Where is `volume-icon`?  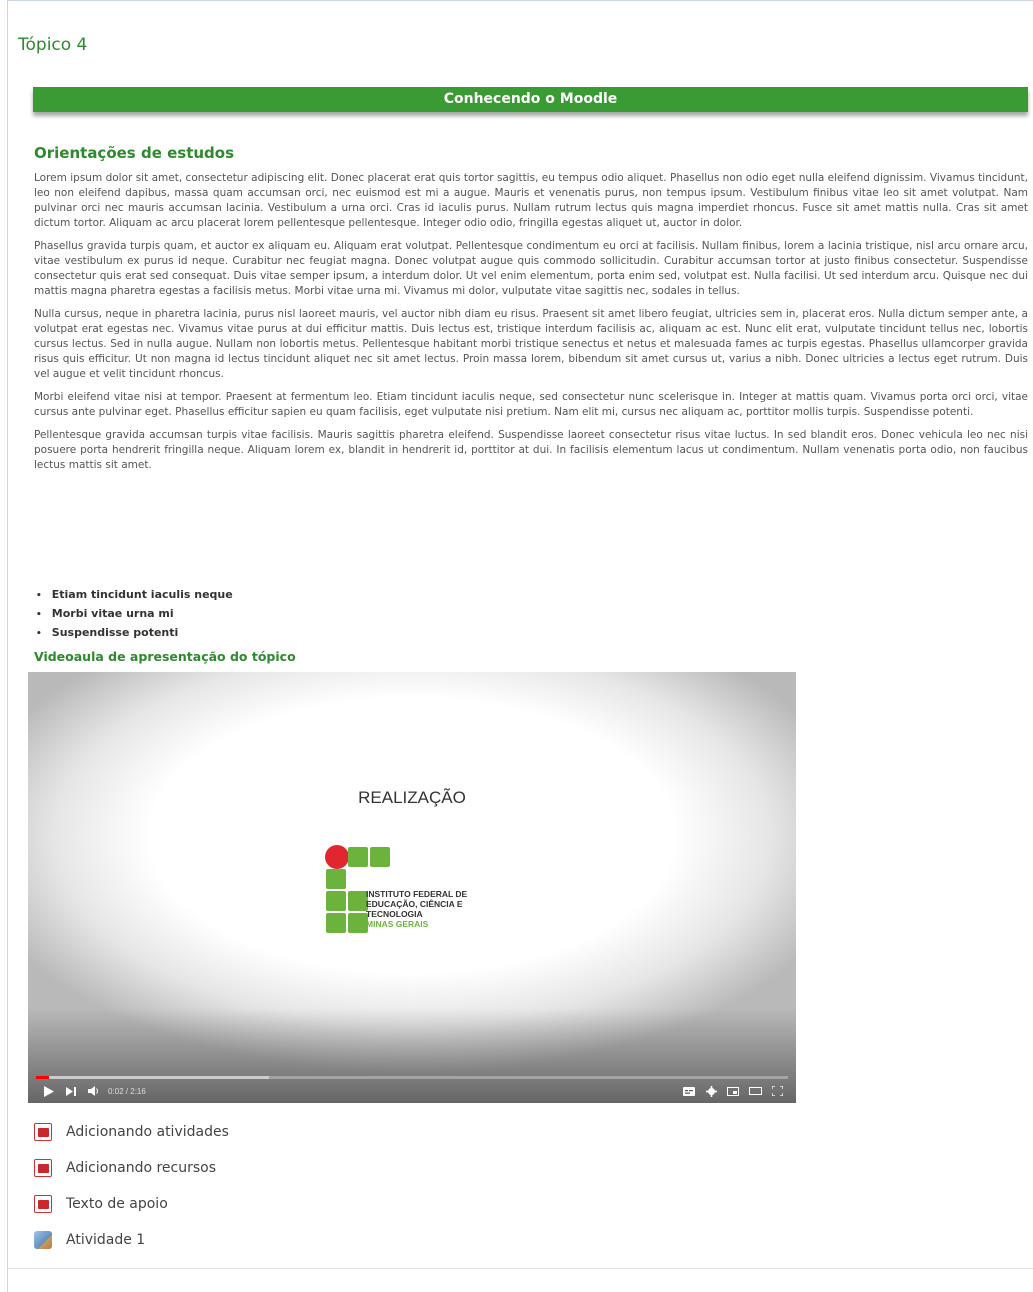 volume-icon is located at coordinates (93, 1091).